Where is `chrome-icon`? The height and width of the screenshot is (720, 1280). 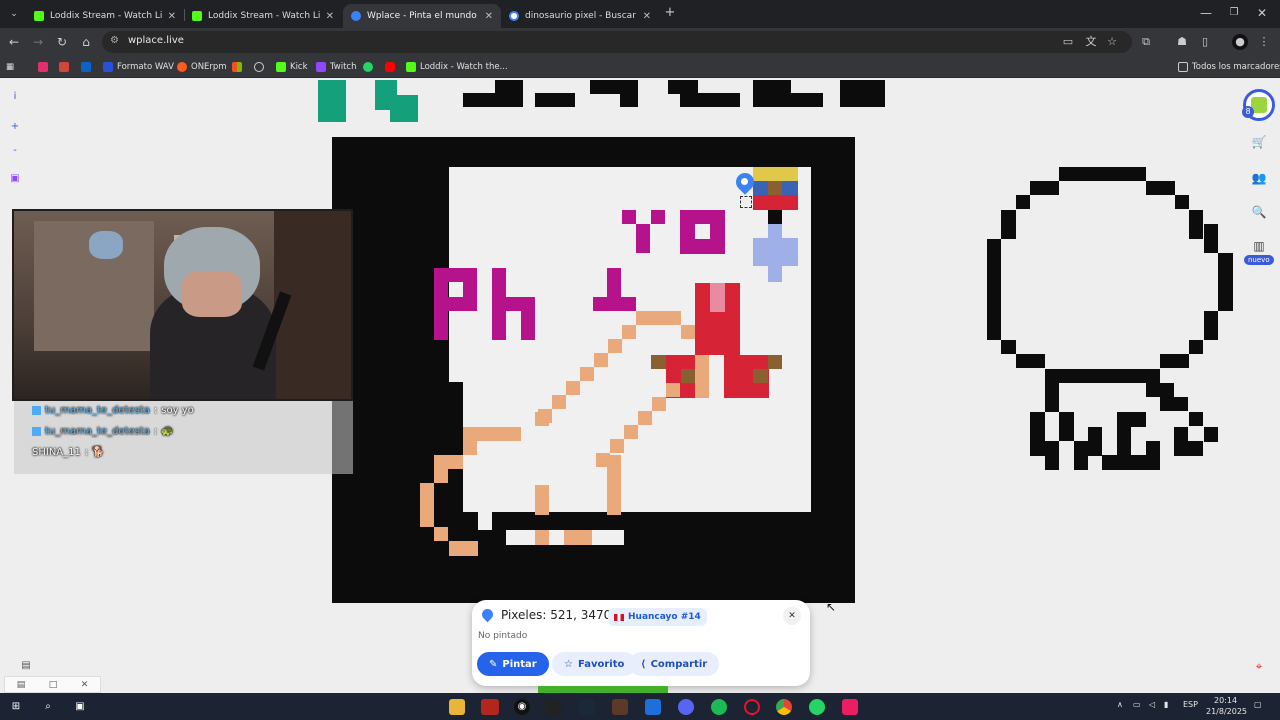
chrome-icon is located at coordinates (784, 707).